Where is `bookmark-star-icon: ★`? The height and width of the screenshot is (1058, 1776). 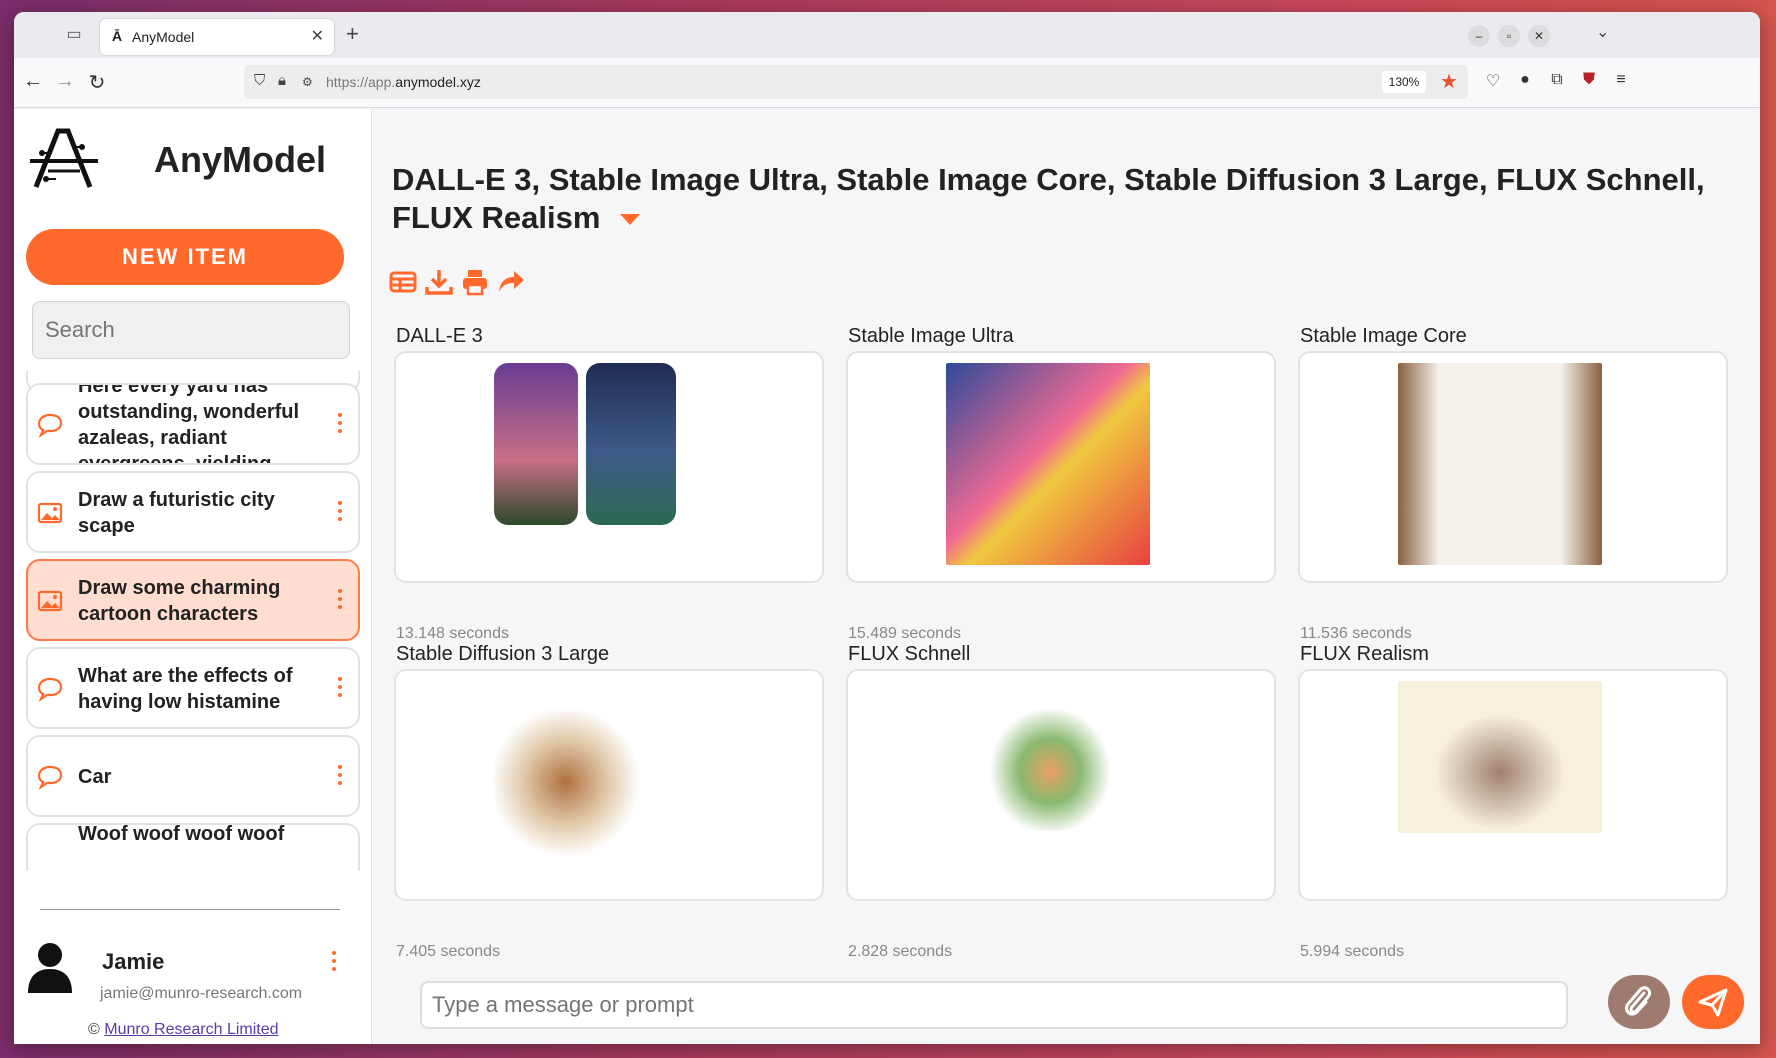
bookmark-star-icon: ★ is located at coordinates (1449, 81).